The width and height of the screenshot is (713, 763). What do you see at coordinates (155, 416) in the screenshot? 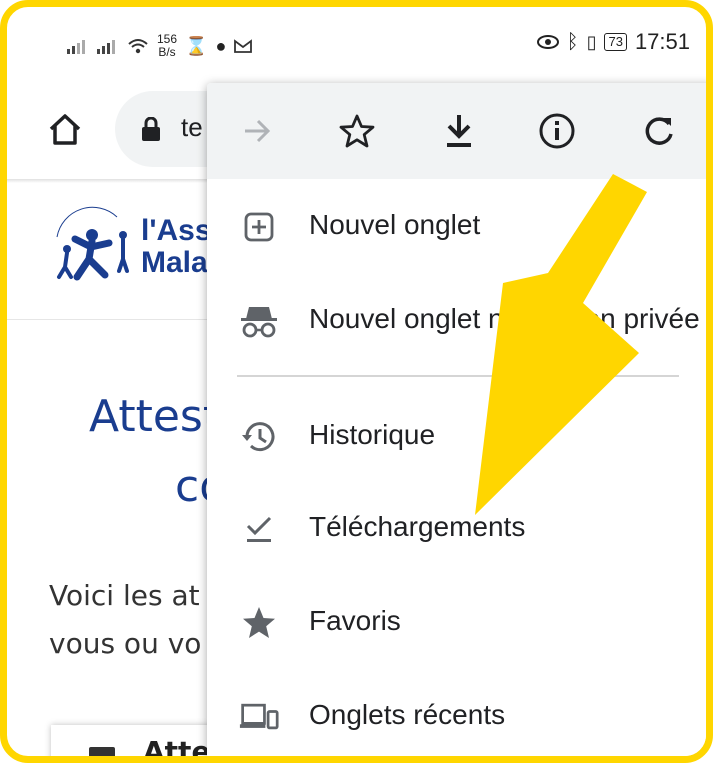
I see `page-title-line-1: Attest` at bounding box center [155, 416].